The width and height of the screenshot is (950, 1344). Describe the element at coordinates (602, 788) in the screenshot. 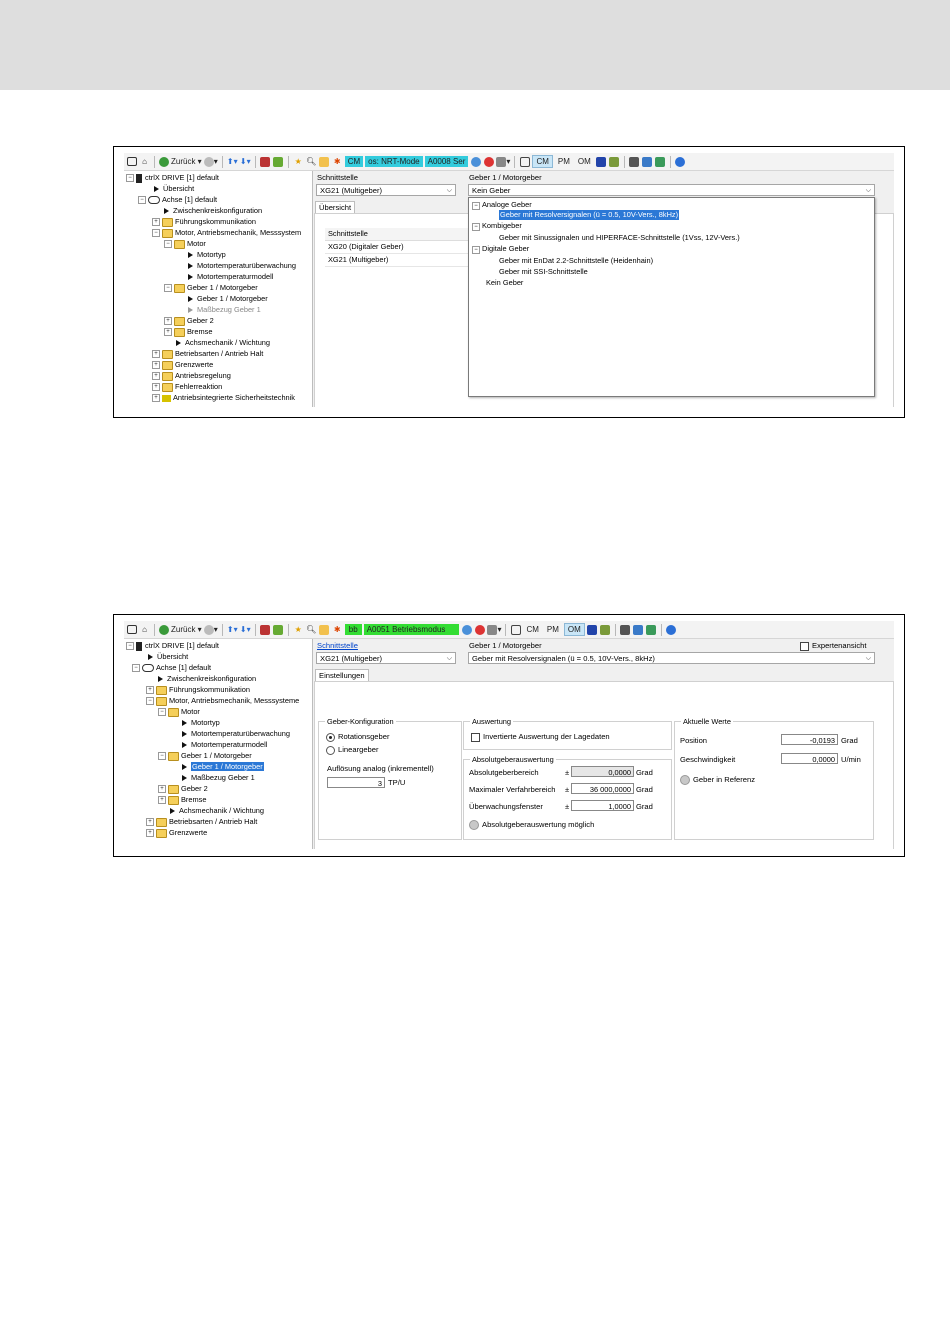

I see `max-travel-input: 36 000,0000` at that location.